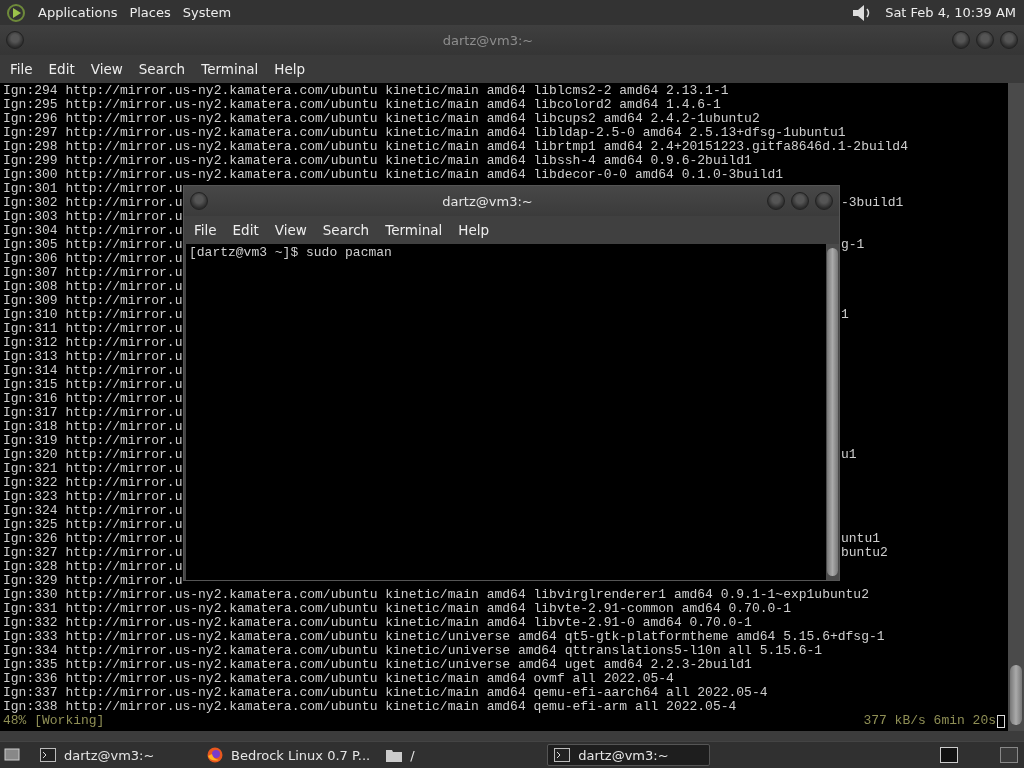  I want to click on terminal-line: Ign:332 http://mirror.us-ny2.kamatera.com/ubuntu kinetic/main amd64 libvte-2.91-0 amd64 0.70.0-1, so click(377, 623).